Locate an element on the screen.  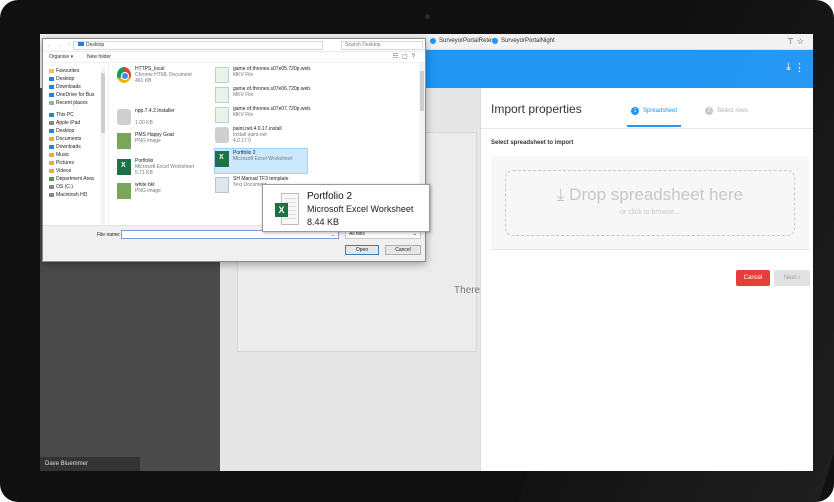
sidebar-user: Dave Bluemmer is located at coordinates (90, 464).